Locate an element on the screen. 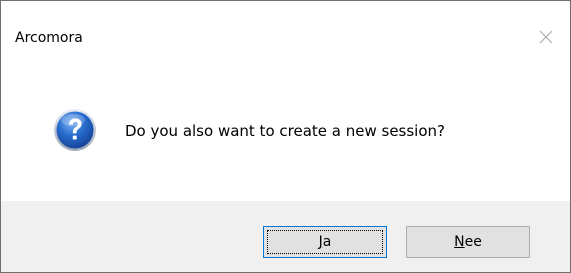  yes-button: Ja is located at coordinates (325, 242).